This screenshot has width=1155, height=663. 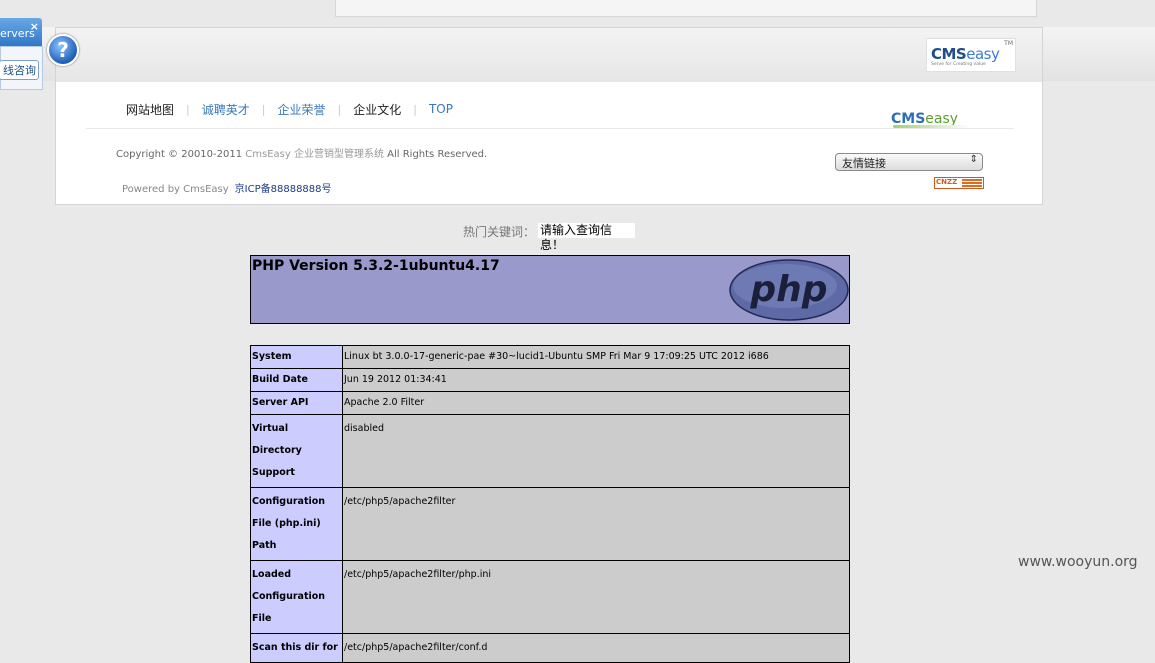 What do you see at coordinates (550, 128) in the screenshot?
I see `footer-divider` at bounding box center [550, 128].